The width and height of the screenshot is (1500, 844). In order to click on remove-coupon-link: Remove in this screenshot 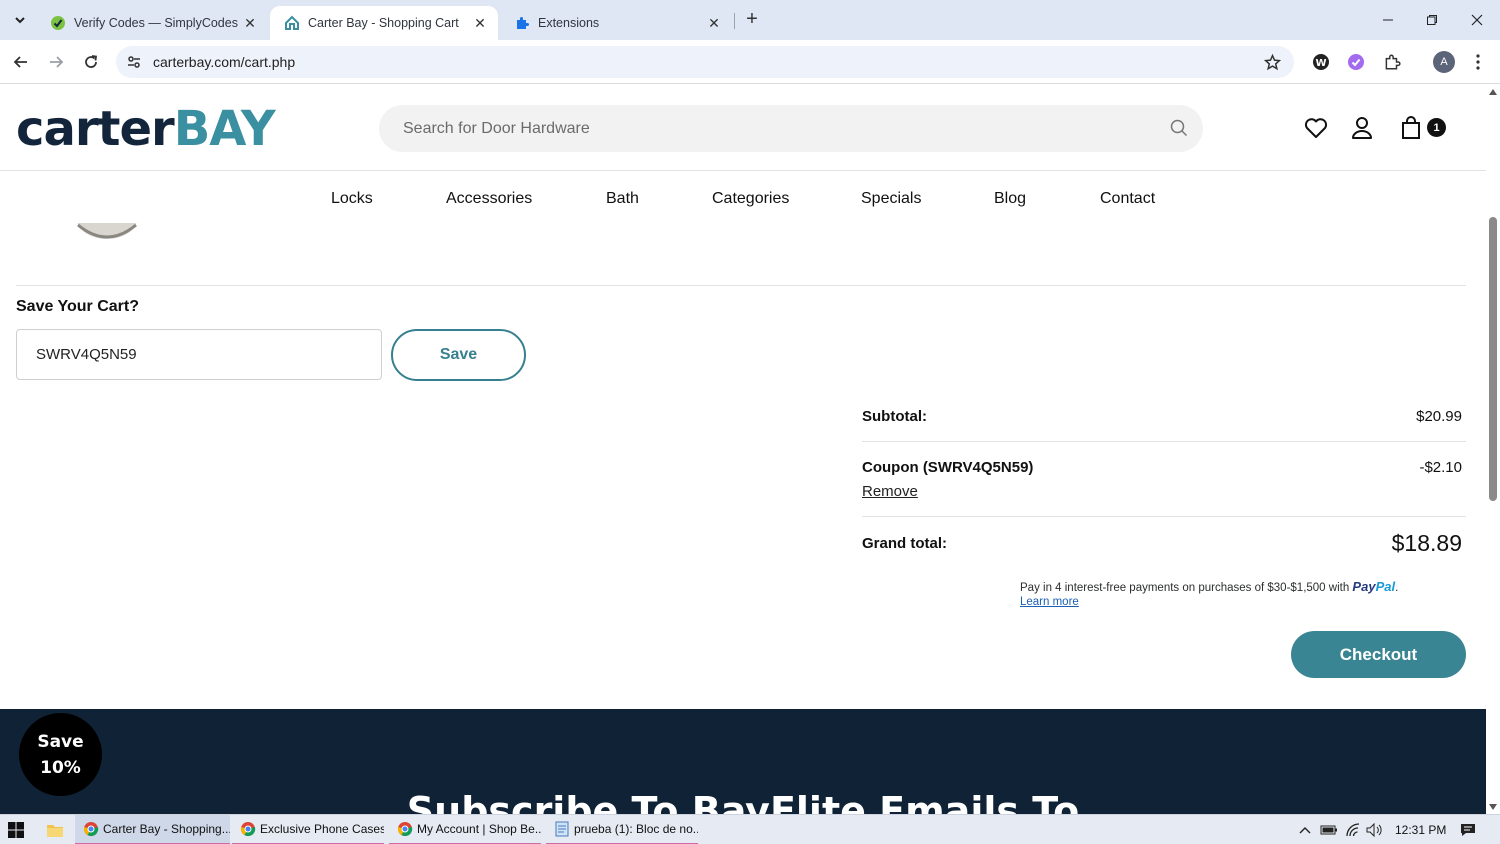, I will do `click(890, 491)`.